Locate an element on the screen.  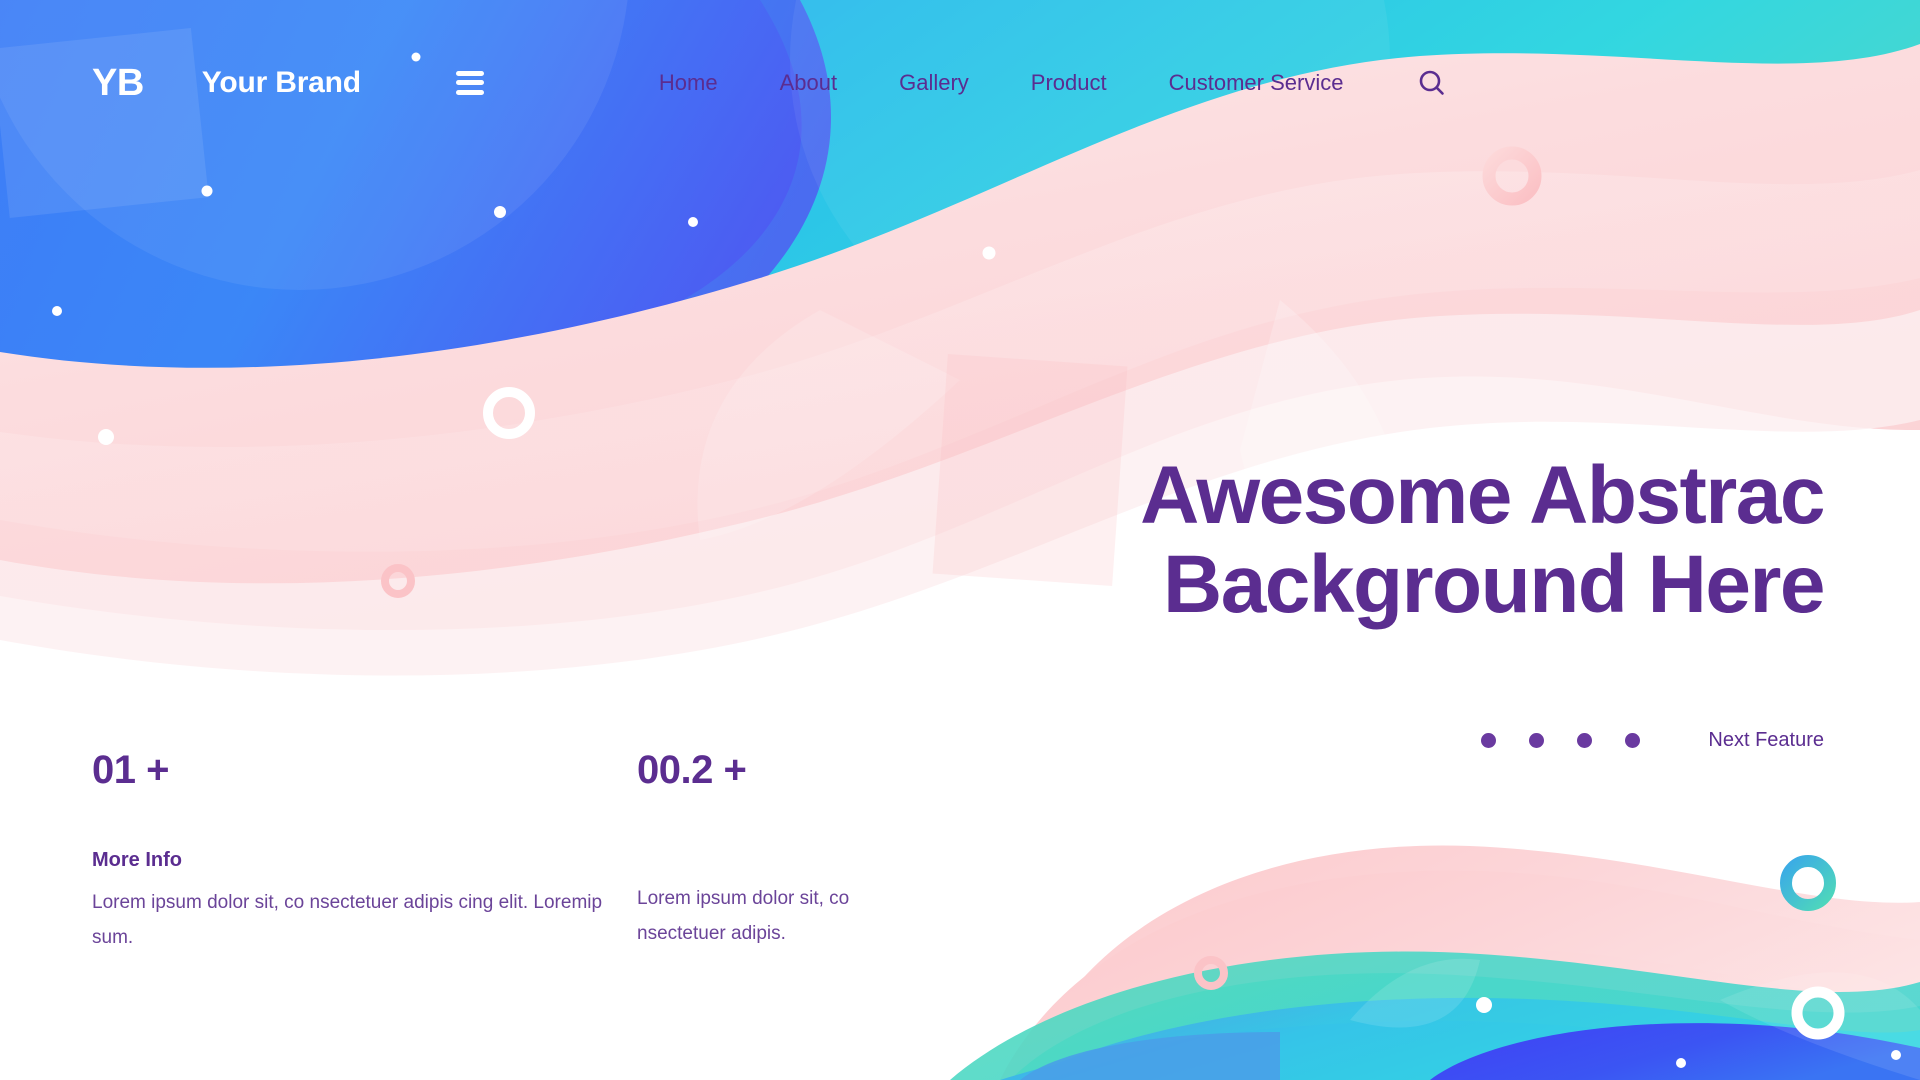
nav-item-about: About is located at coordinates (809, 82).